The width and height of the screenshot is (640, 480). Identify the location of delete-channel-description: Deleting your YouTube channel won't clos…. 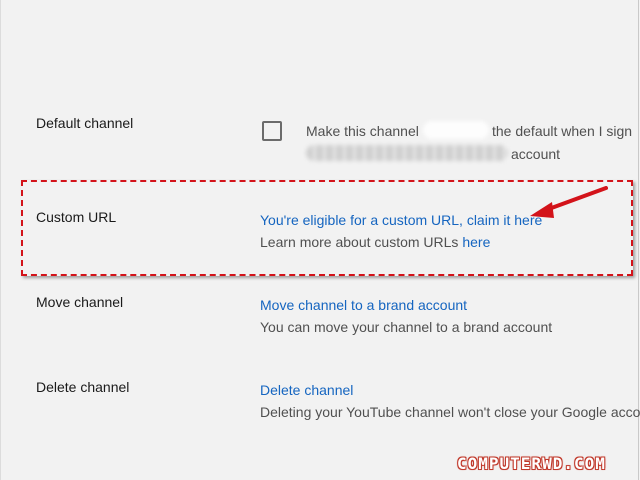
(450, 412).